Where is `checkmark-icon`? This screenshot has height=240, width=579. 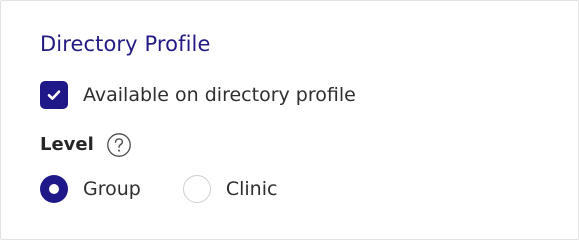 checkmark-icon is located at coordinates (54, 95).